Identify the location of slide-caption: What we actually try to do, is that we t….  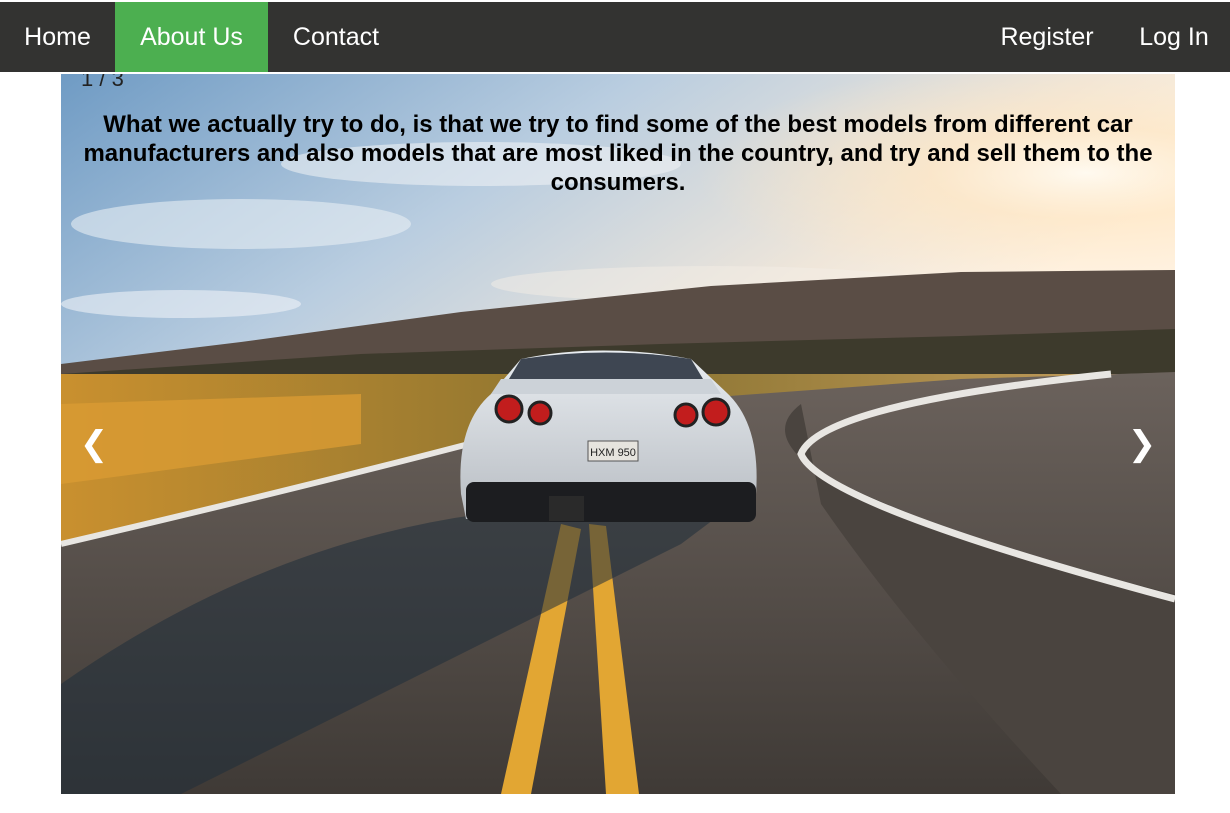
(618, 153).